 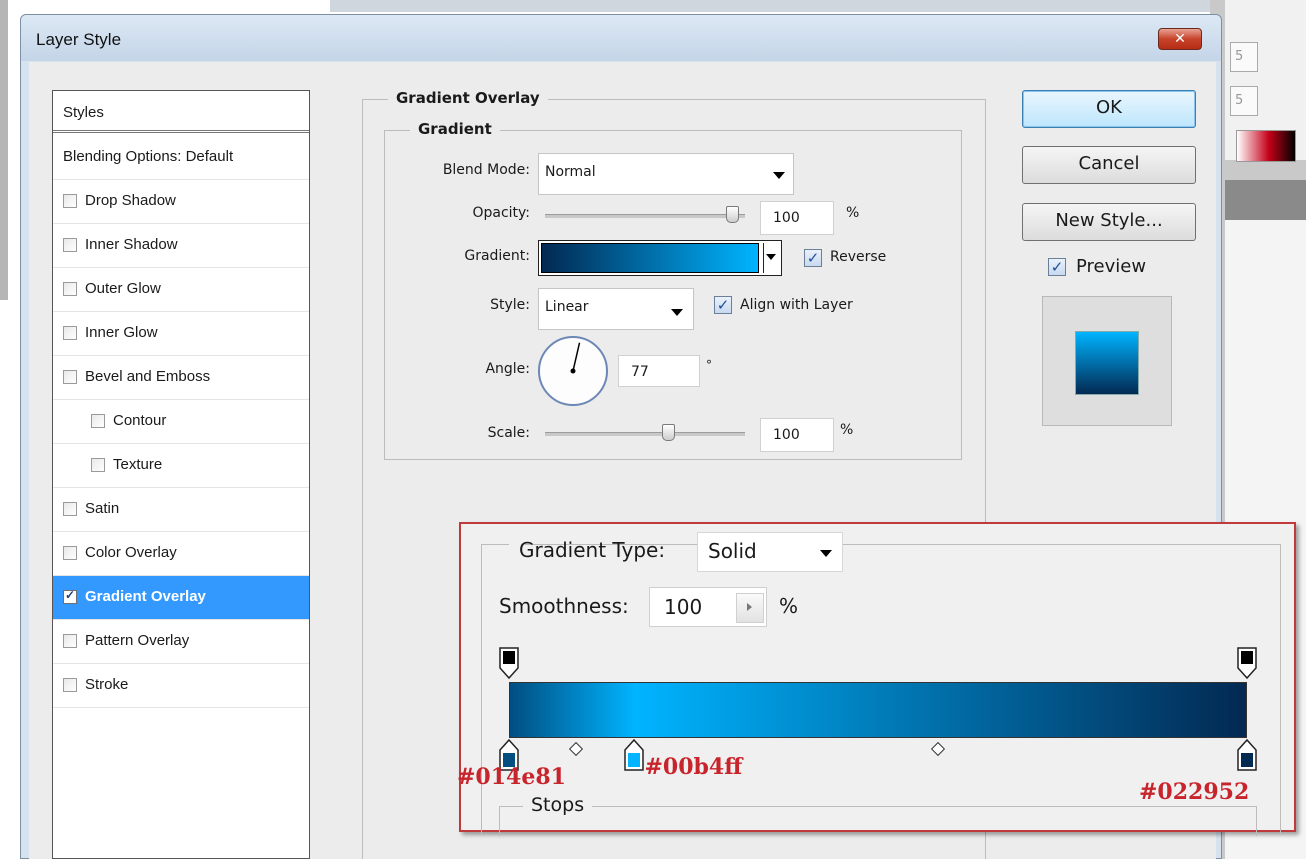 What do you see at coordinates (181, 112) in the screenshot?
I see `styles-list-header: Styles` at bounding box center [181, 112].